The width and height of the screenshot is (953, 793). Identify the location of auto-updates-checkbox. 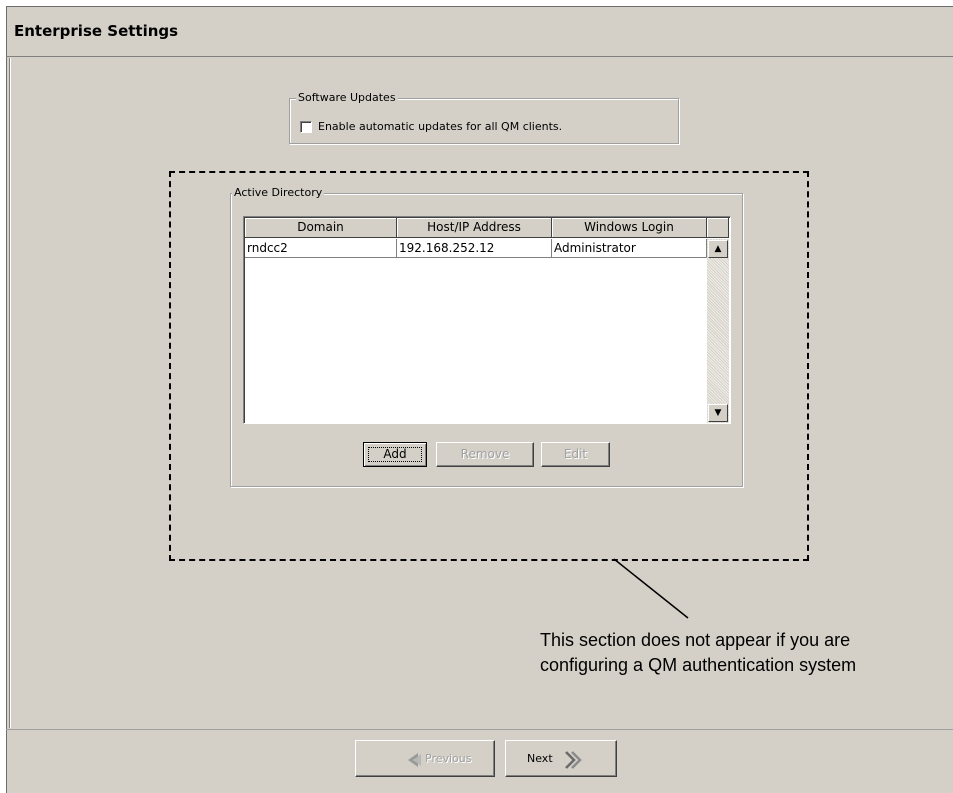
(306, 127).